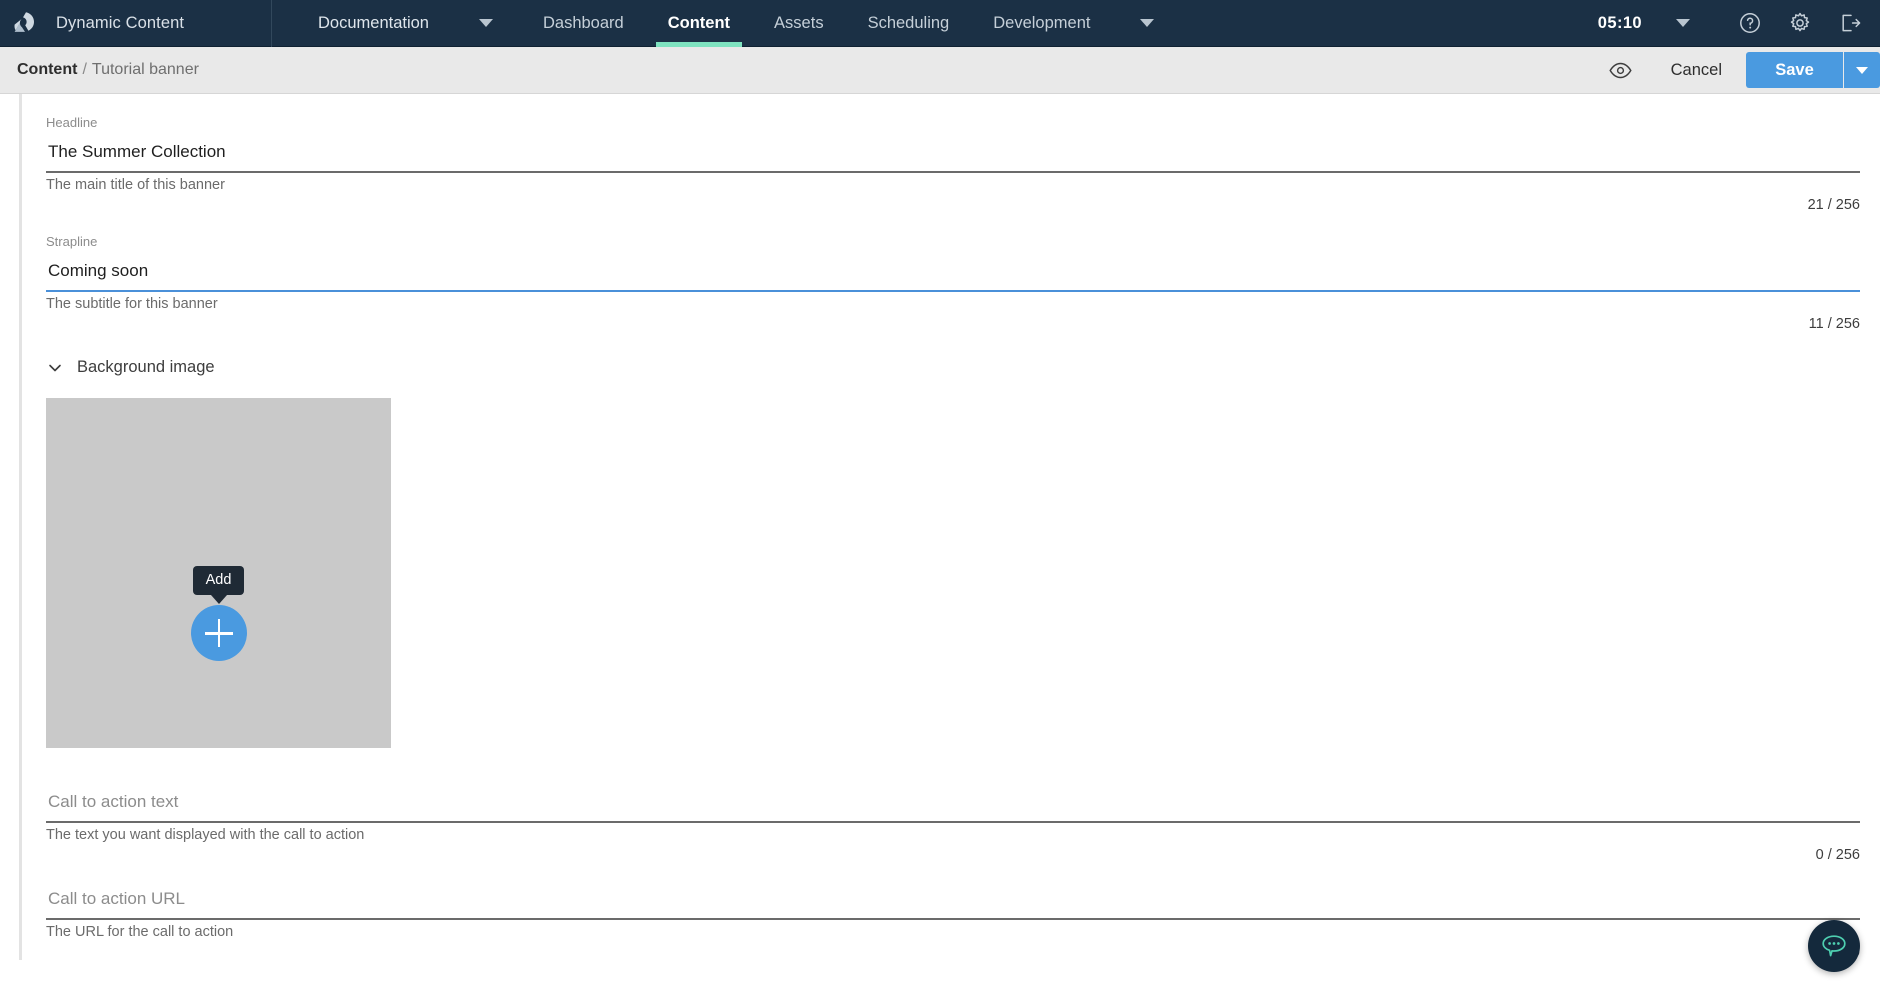  I want to click on background-image-header: Background image, so click(963, 367).